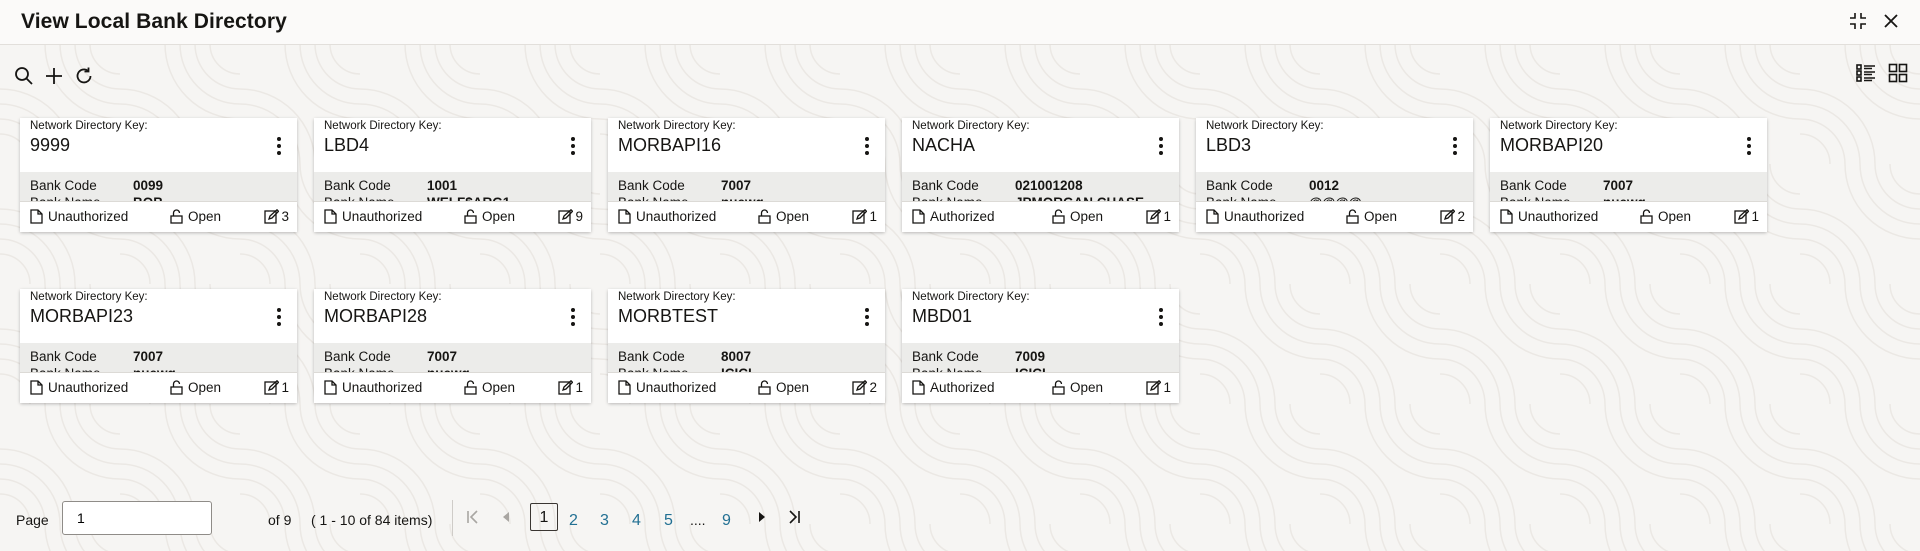 The width and height of the screenshot is (1920, 551). I want to click on list-view-icon, so click(1866, 73).